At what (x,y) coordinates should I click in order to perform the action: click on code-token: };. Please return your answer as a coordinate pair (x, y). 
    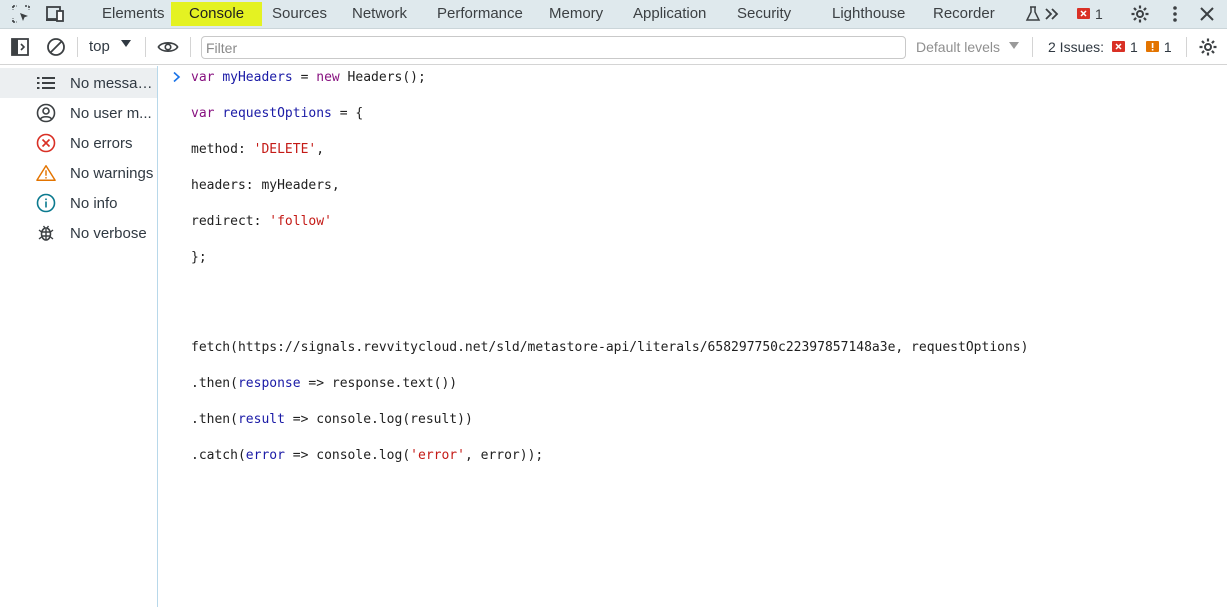
    Looking at the image, I should click on (199, 257).